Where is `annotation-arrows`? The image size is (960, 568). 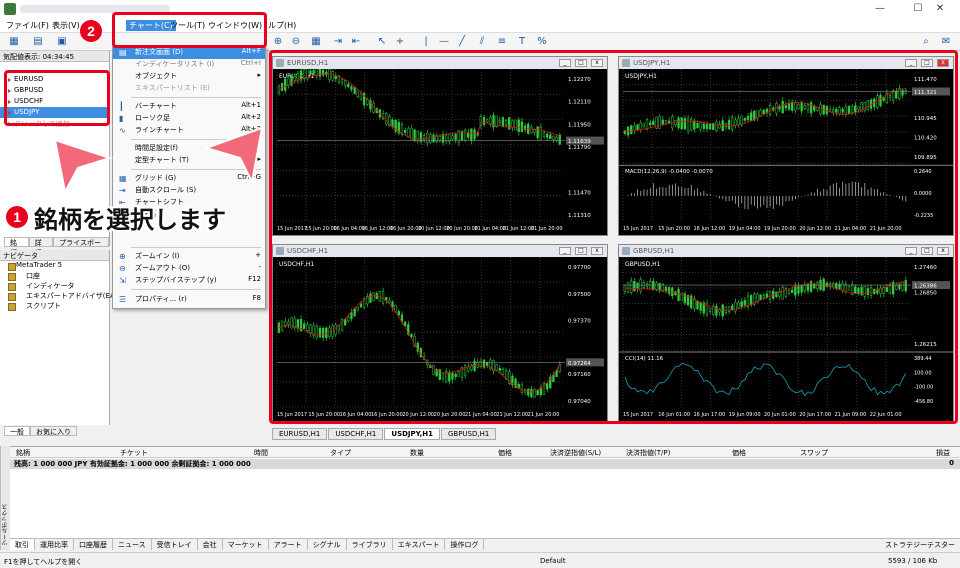
annotation-arrows is located at coordinates (158, 160).